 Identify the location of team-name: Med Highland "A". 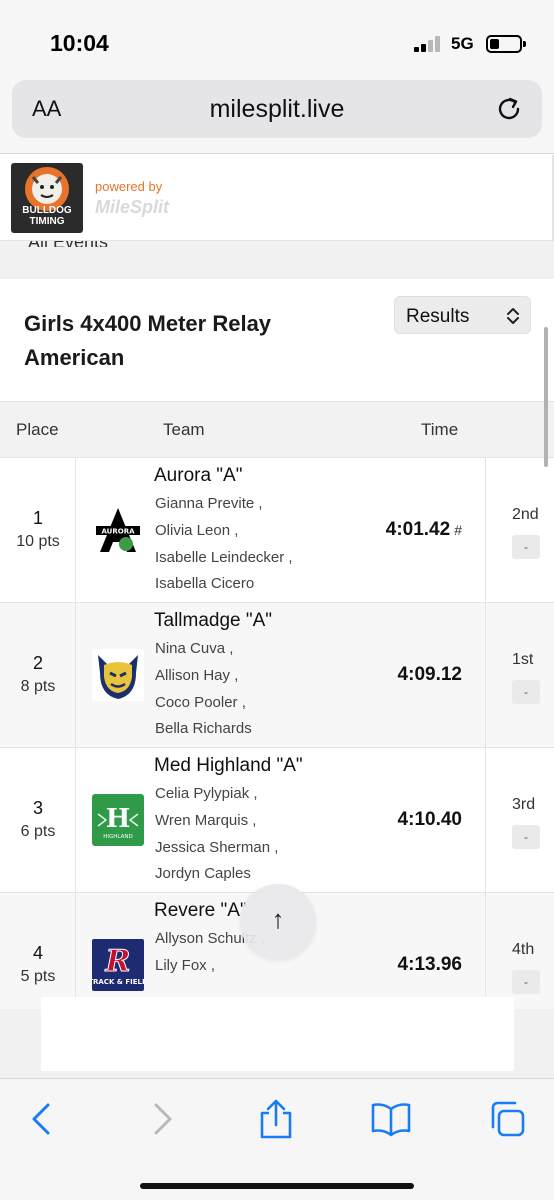
(228, 766).